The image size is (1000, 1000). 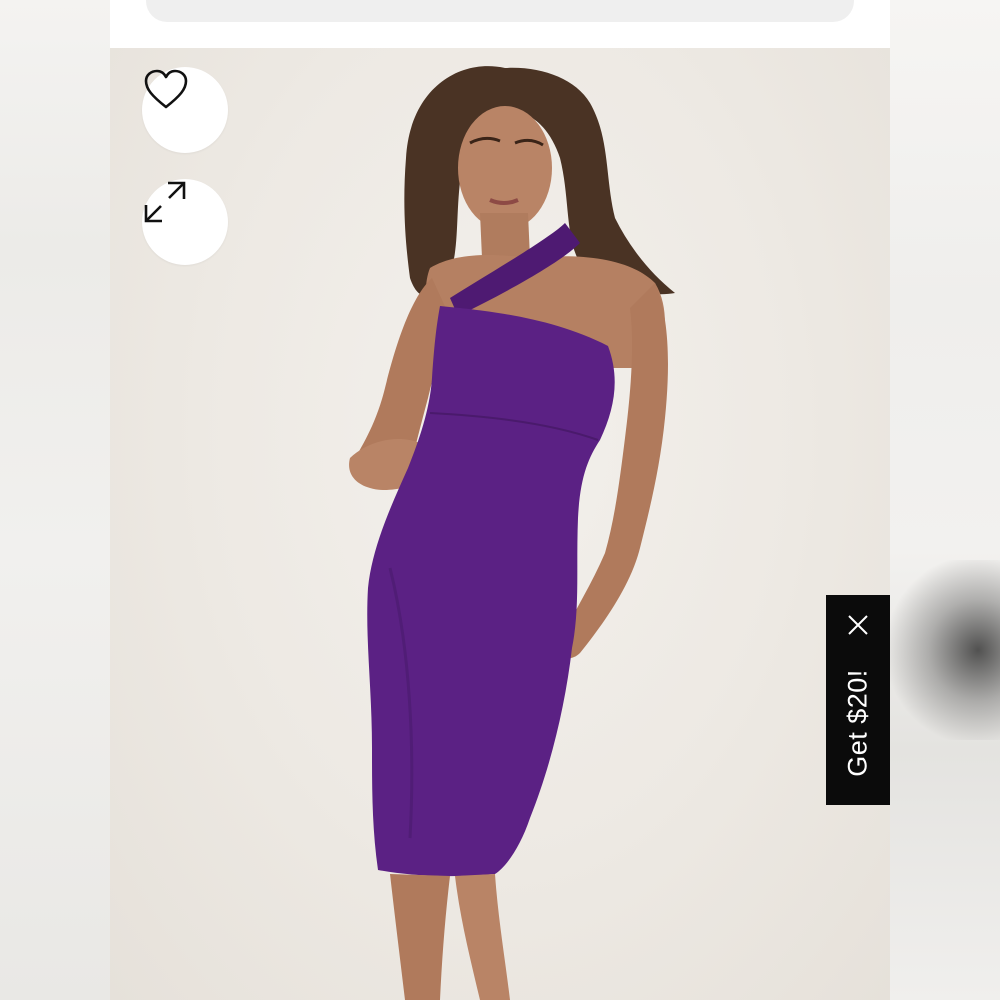 I want to click on close-icon, so click(x=858, y=625).